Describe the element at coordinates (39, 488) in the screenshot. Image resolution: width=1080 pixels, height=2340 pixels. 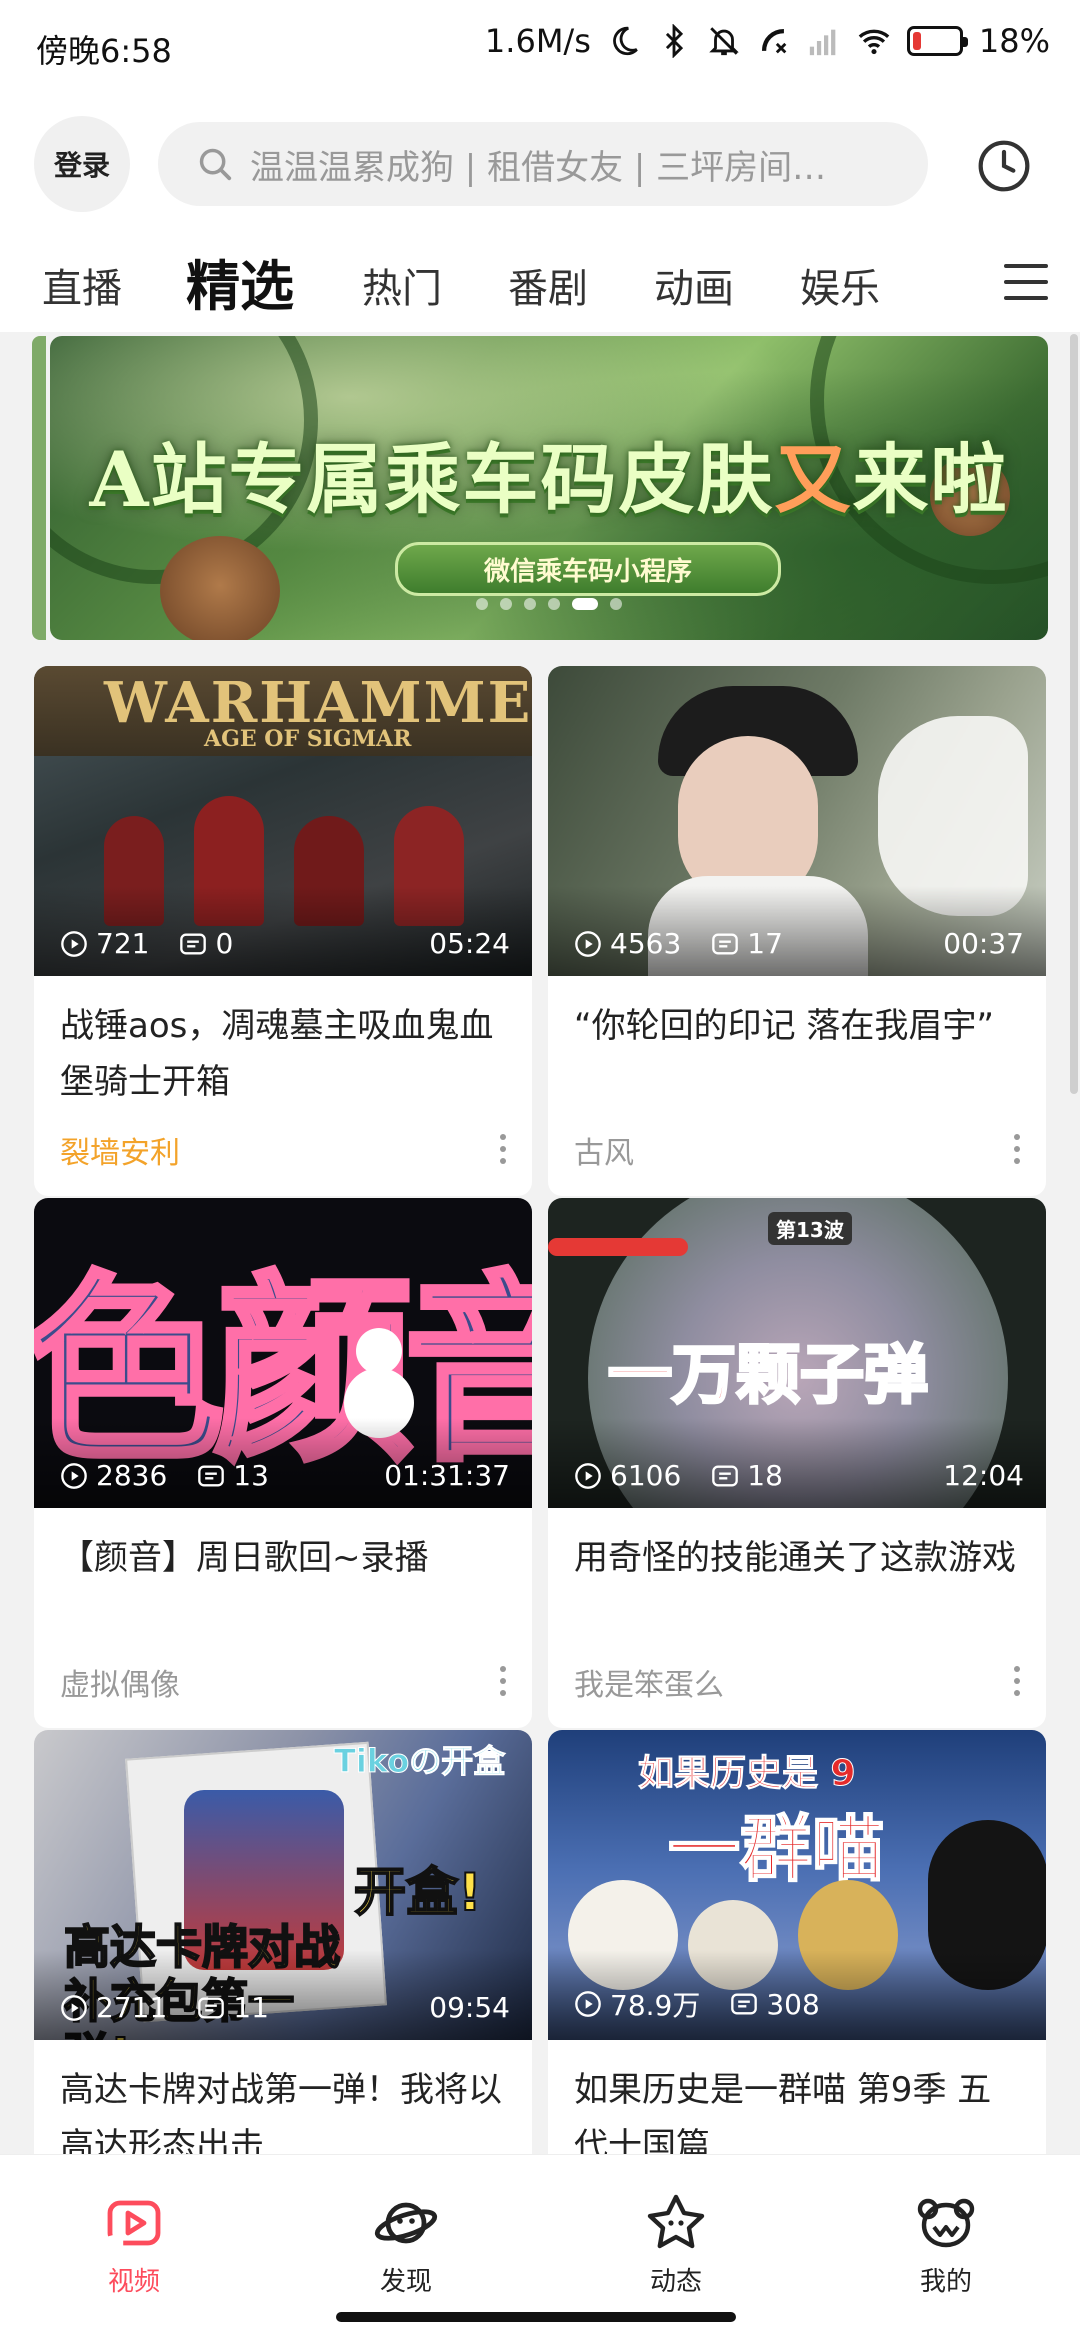
I see `banner-previous-peek` at that location.